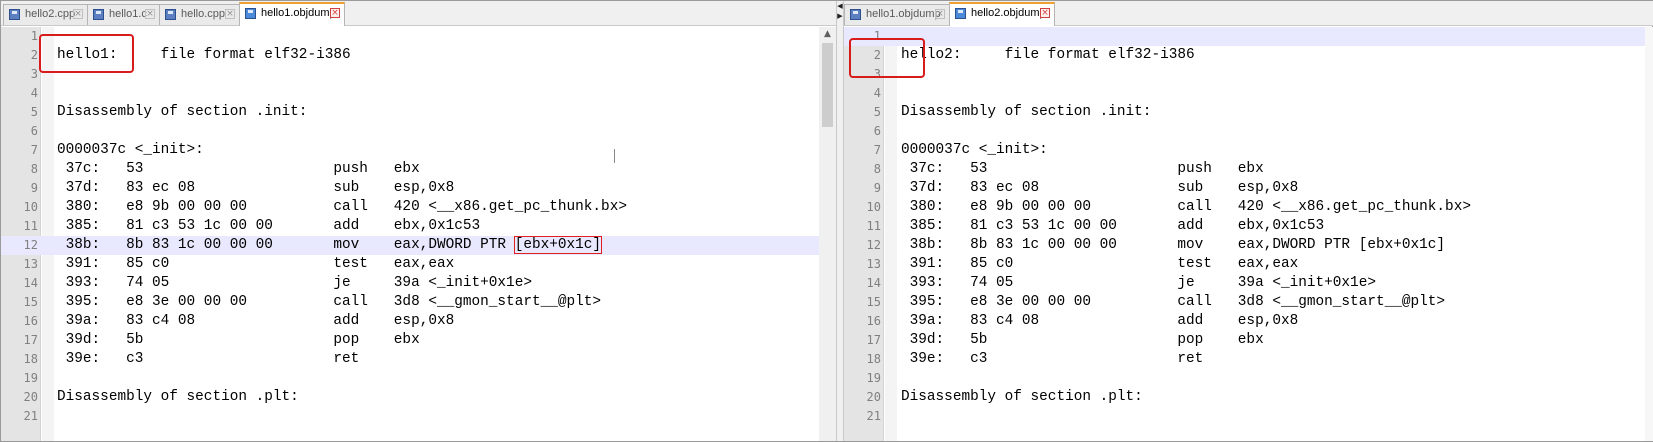 Image resolution: width=1653 pixels, height=442 pixels. Describe the element at coordinates (840, 221) in the screenshot. I see `pane-splitter: ◀ ▶` at that location.